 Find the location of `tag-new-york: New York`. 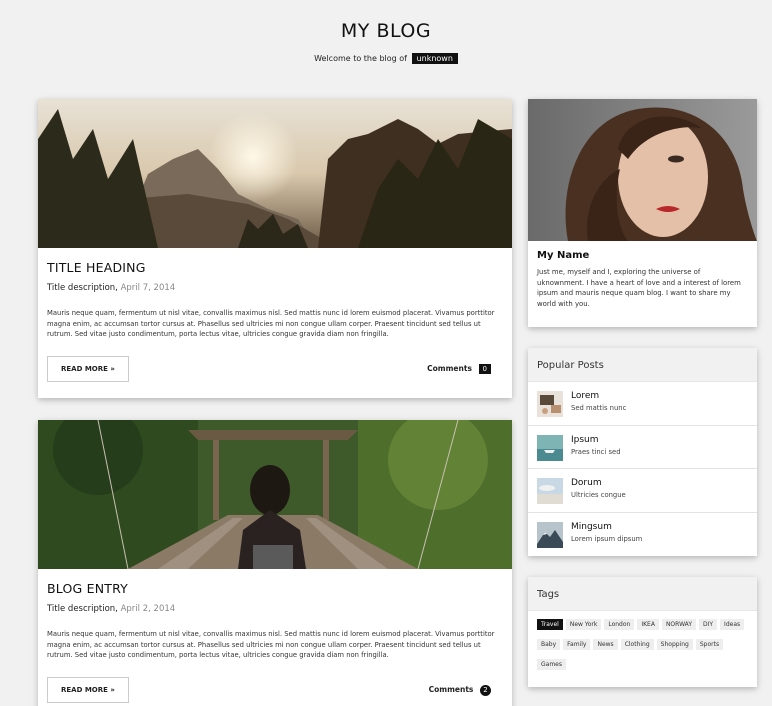

tag-new-york: New York is located at coordinates (583, 624).